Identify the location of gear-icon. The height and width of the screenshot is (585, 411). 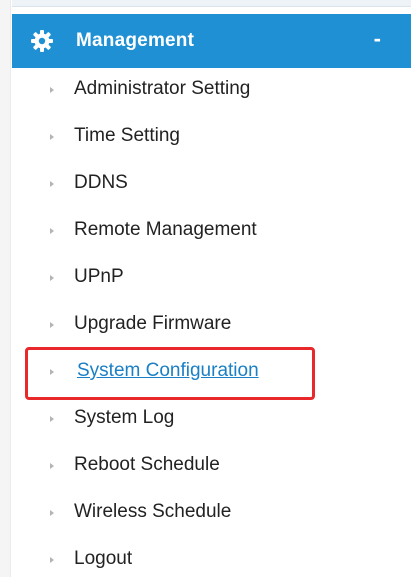
(42, 41).